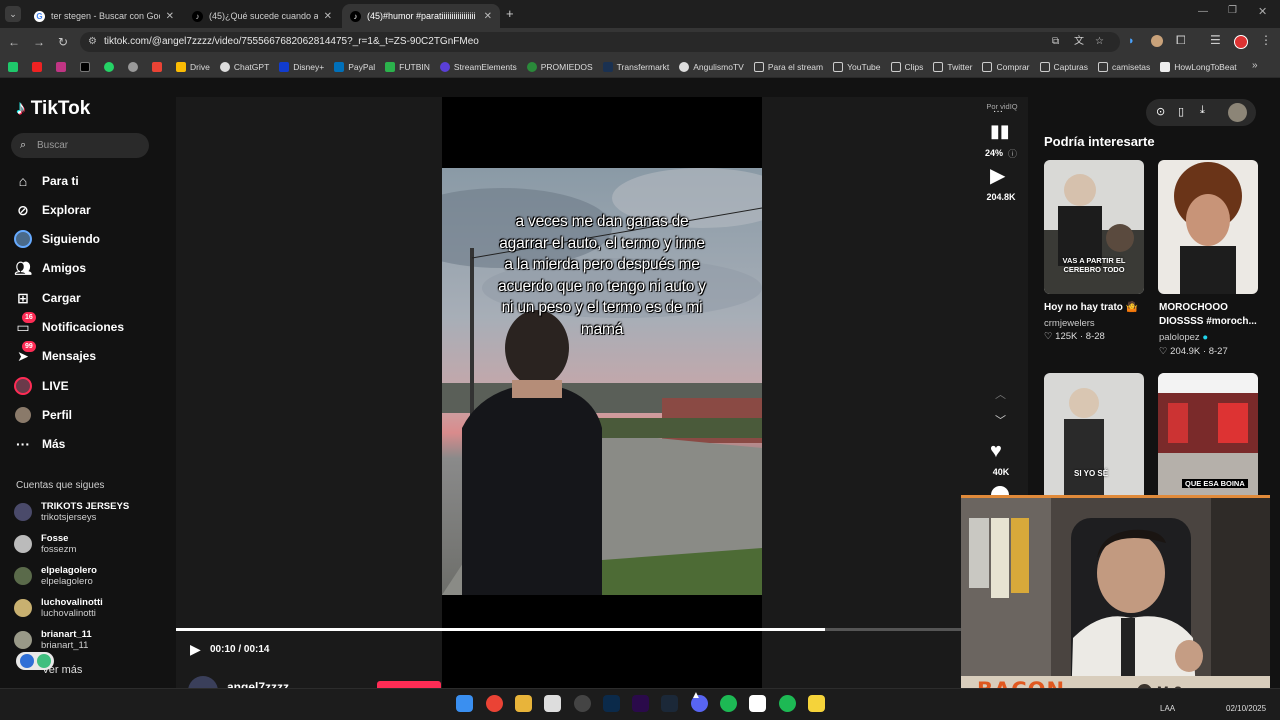 The height and width of the screenshot is (720, 1280). Describe the element at coordinates (1241, 42) in the screenshot. I see `profile-avatar-icon` at that location.